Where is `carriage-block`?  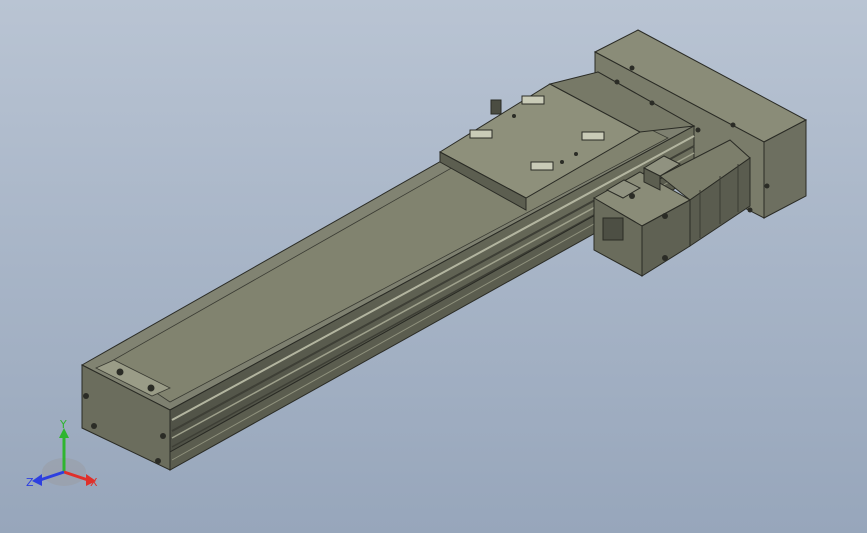 carriage-block is located at coordinates (496, 107).